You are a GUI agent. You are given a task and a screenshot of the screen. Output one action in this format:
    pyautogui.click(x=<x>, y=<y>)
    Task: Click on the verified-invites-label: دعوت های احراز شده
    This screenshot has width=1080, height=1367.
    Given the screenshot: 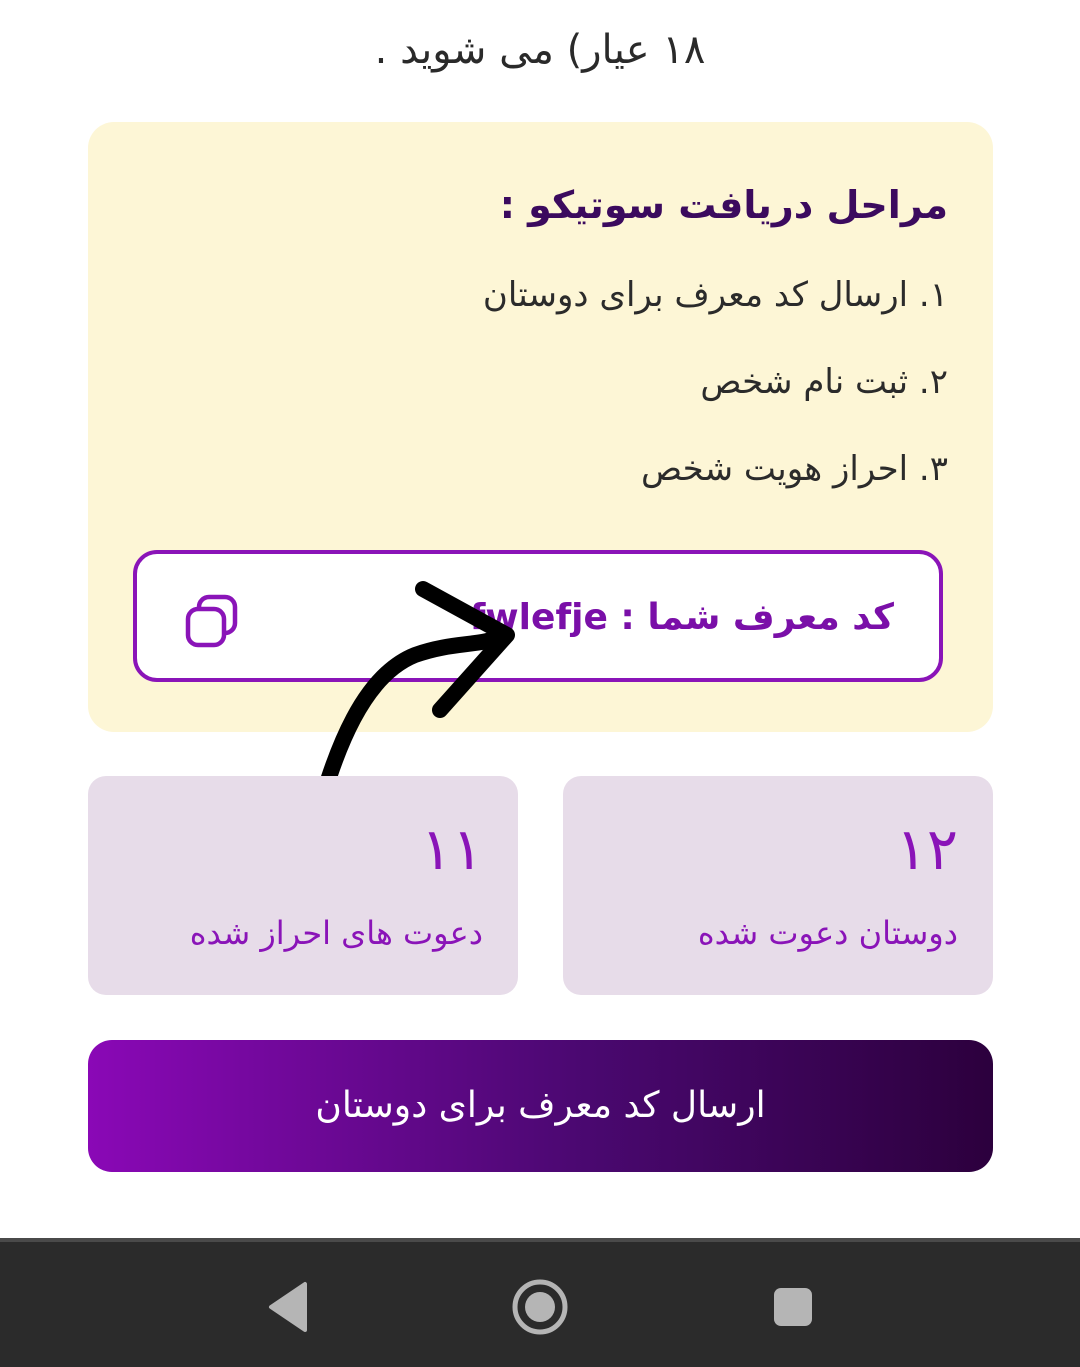 What is the action you would take?
    pyautogui.click(x=336, y=933)
    